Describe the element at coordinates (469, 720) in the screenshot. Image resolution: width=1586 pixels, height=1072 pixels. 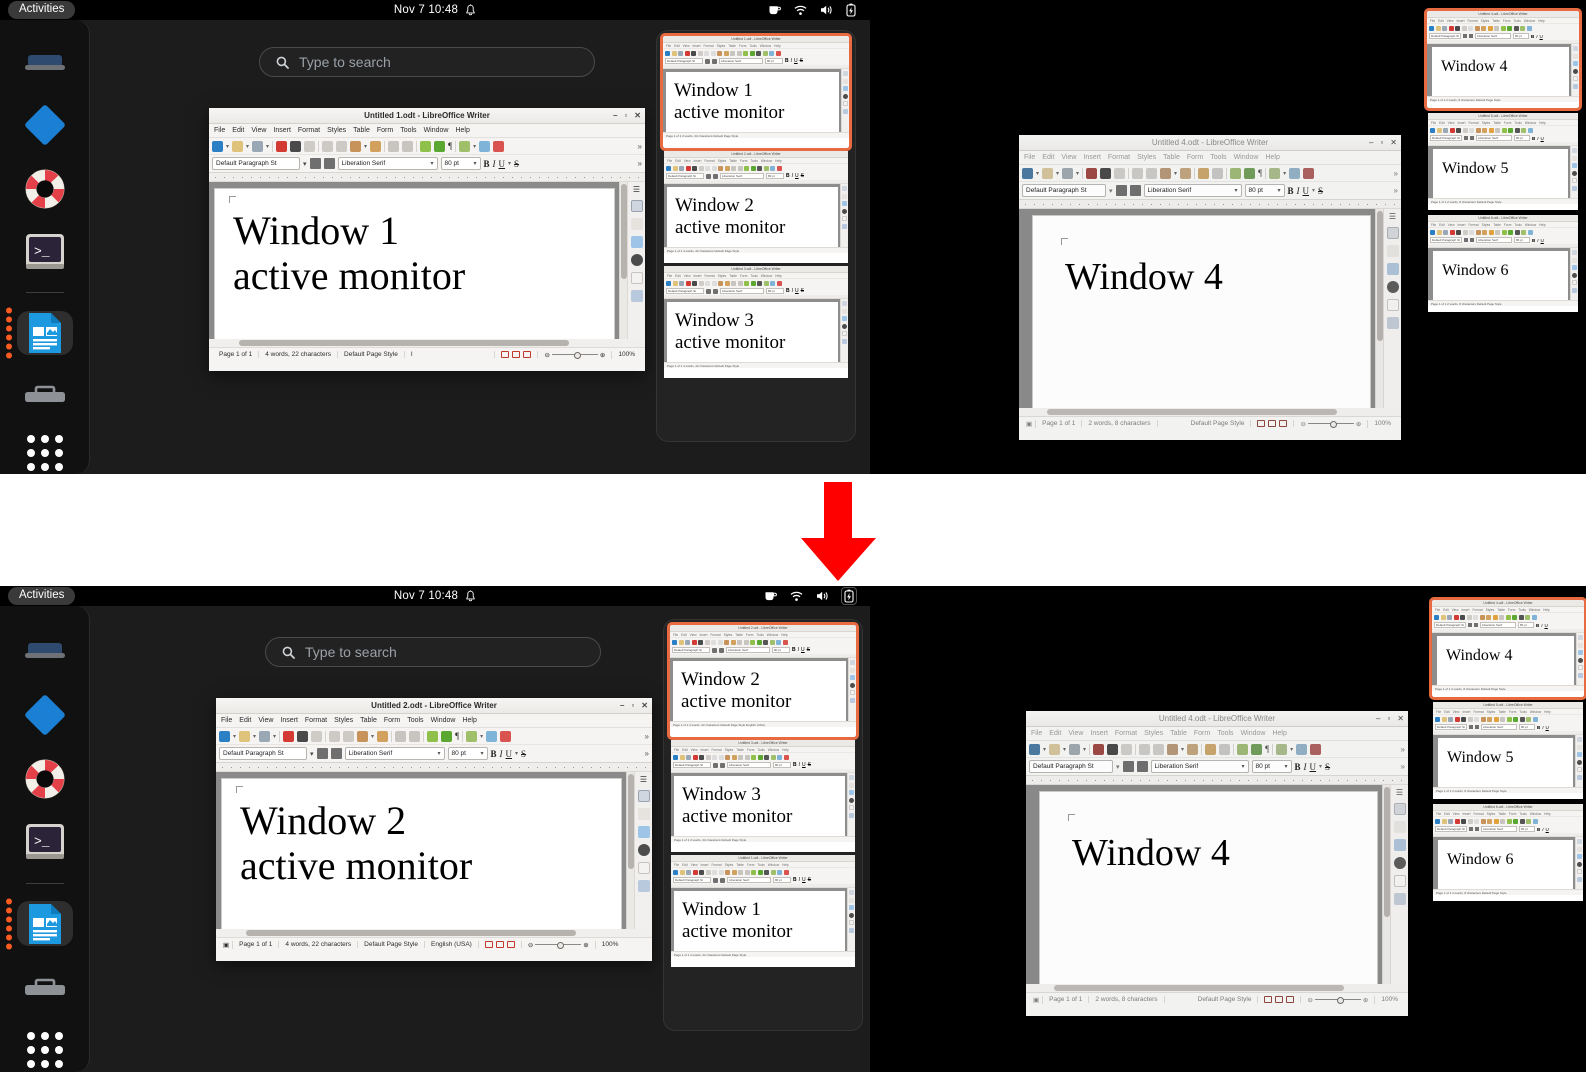
I see `menu-help: Help` at that location.